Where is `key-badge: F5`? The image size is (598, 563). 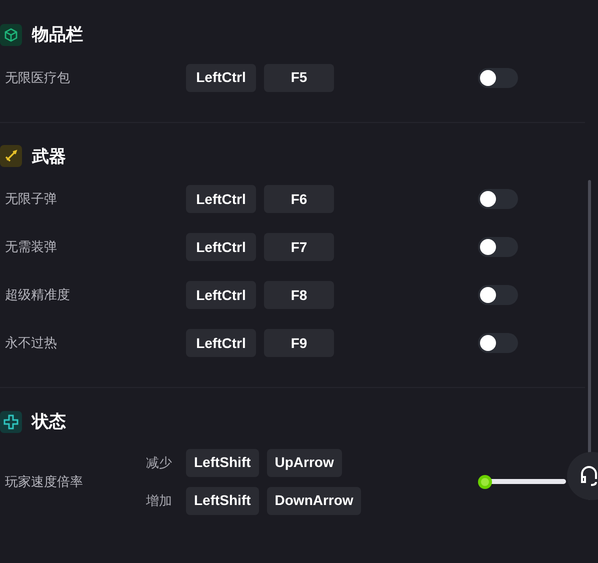 key-badge: F5 is located at coordinates (299, 78).